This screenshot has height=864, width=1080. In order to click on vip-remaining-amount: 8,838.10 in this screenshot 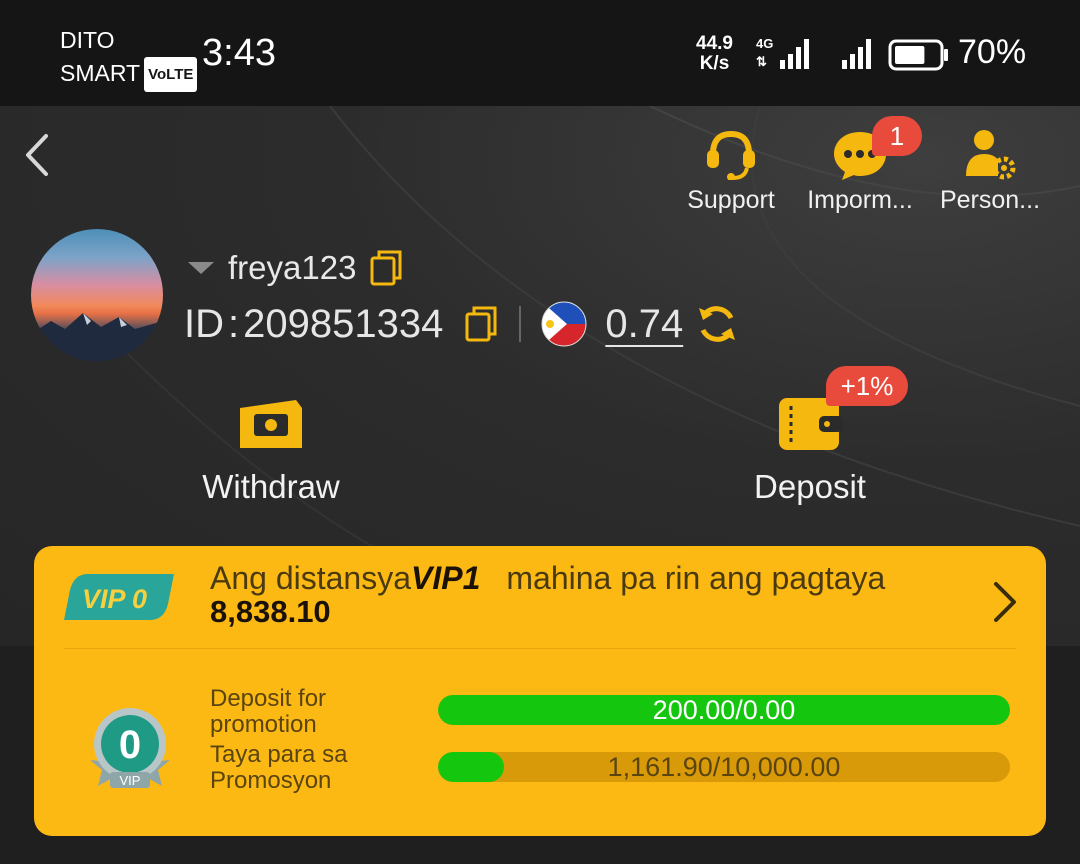, I will do `click(270, 611)`.